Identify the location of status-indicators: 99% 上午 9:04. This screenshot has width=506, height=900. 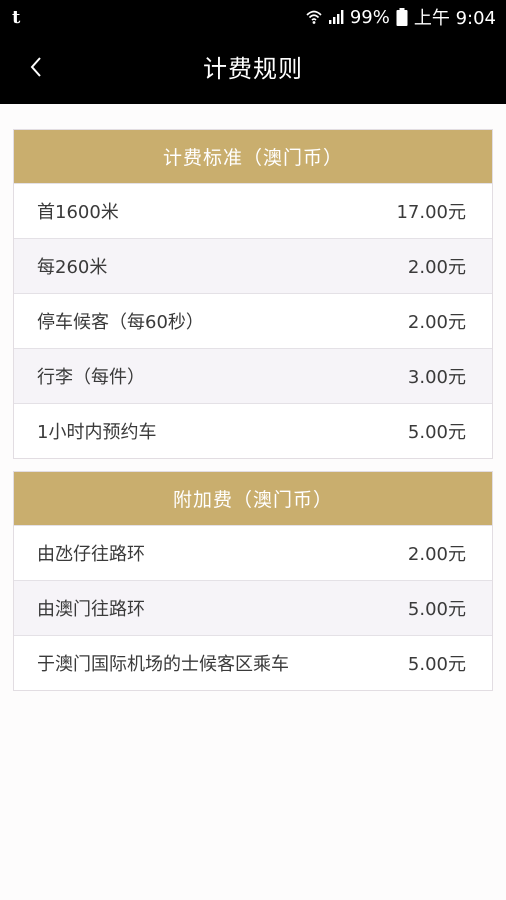
(401, 17).